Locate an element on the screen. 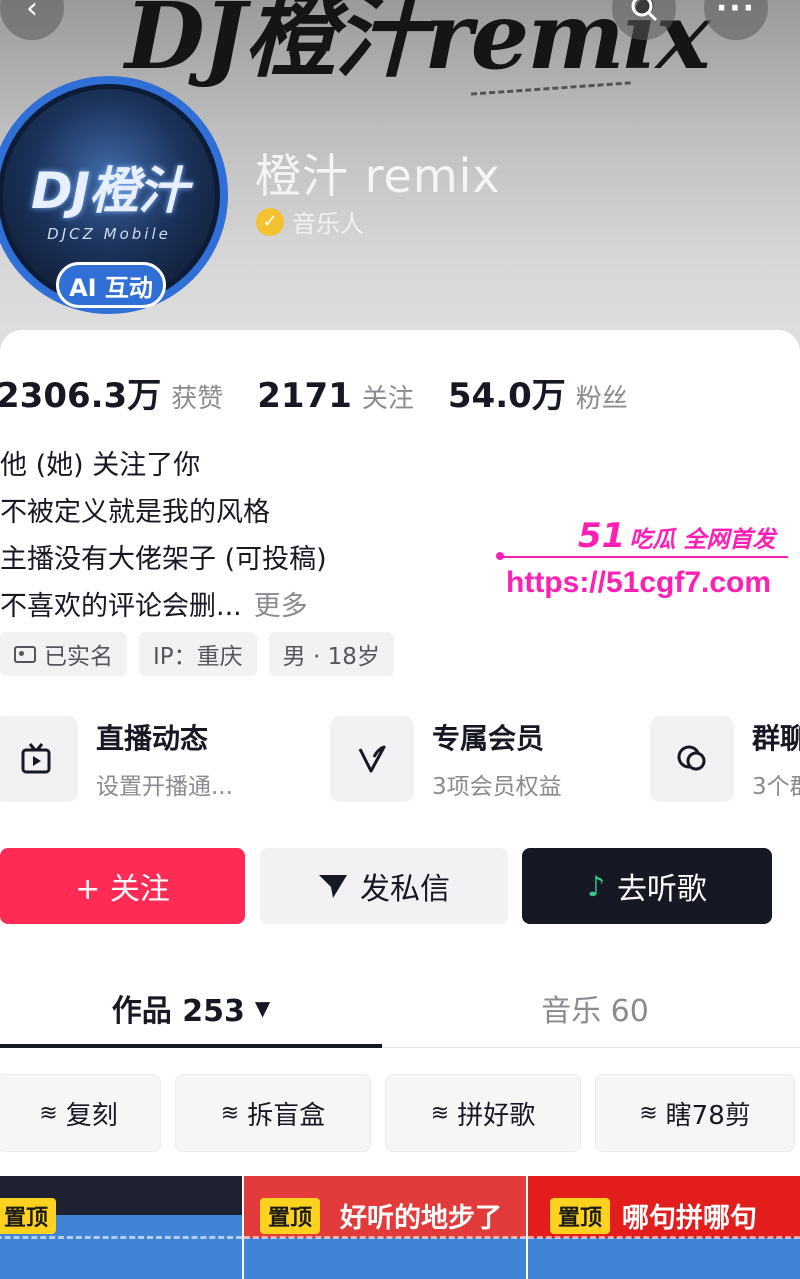 This screenshot has width=800, height=1279. tab-works: 作品 253 ▼ is located at coordinates (191, 1008).